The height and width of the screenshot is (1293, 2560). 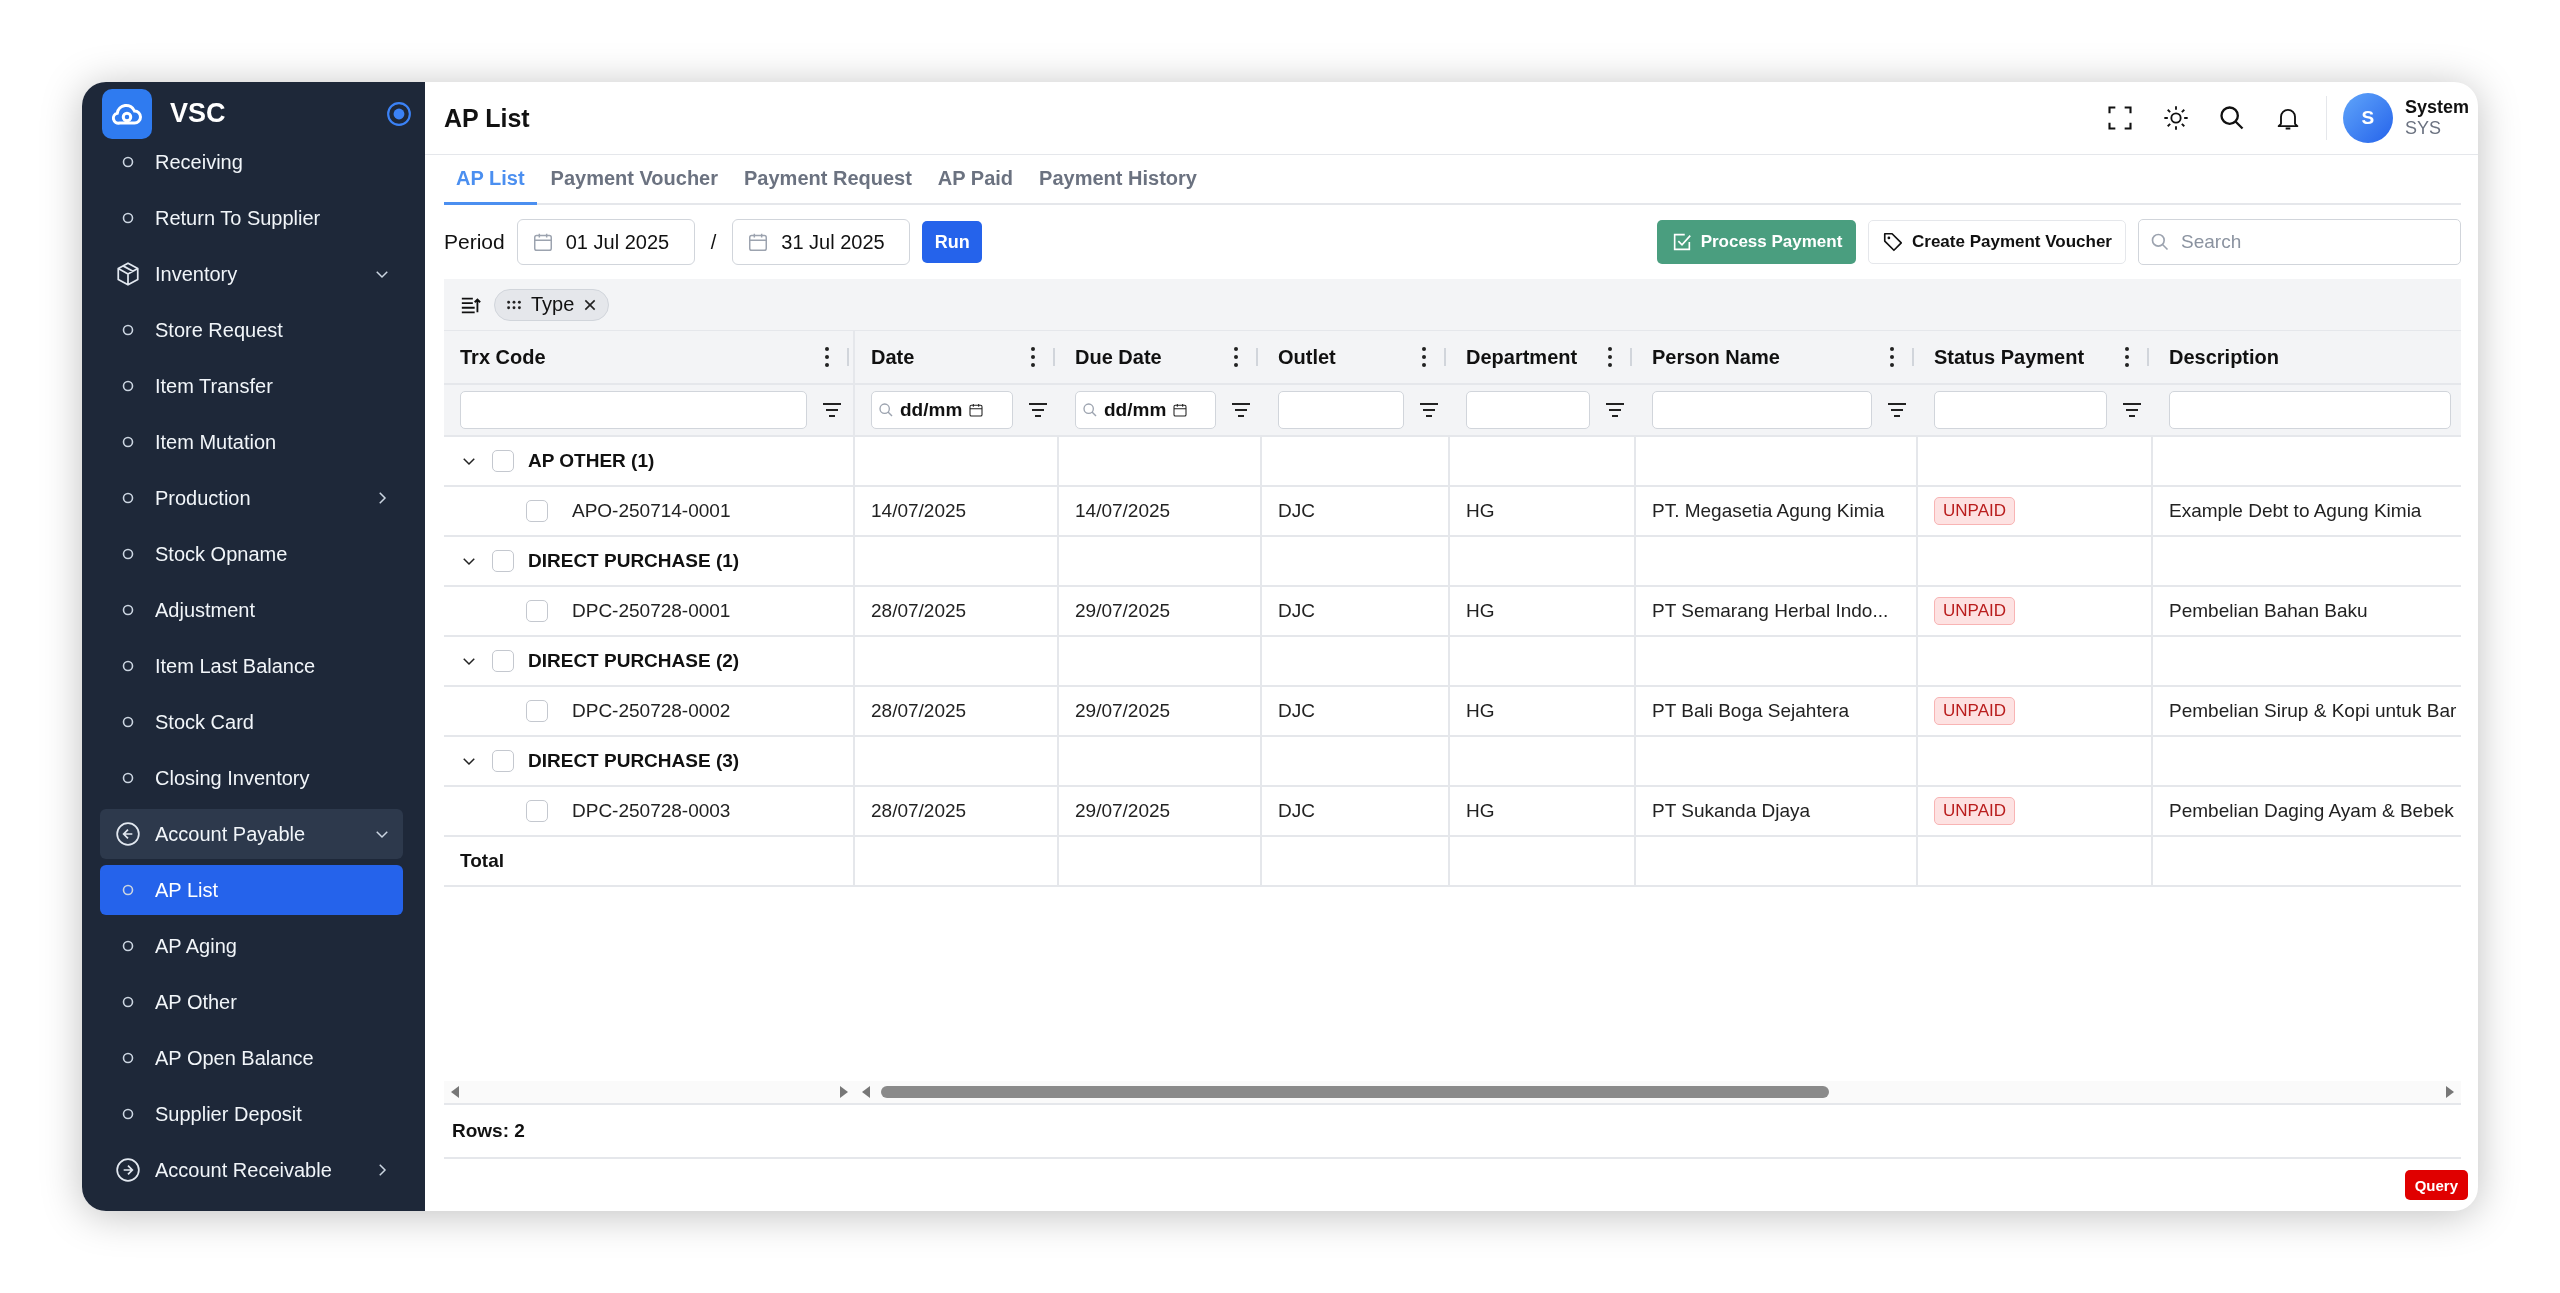 I want to click on column-header: Department, so click(x=1522, y=357).